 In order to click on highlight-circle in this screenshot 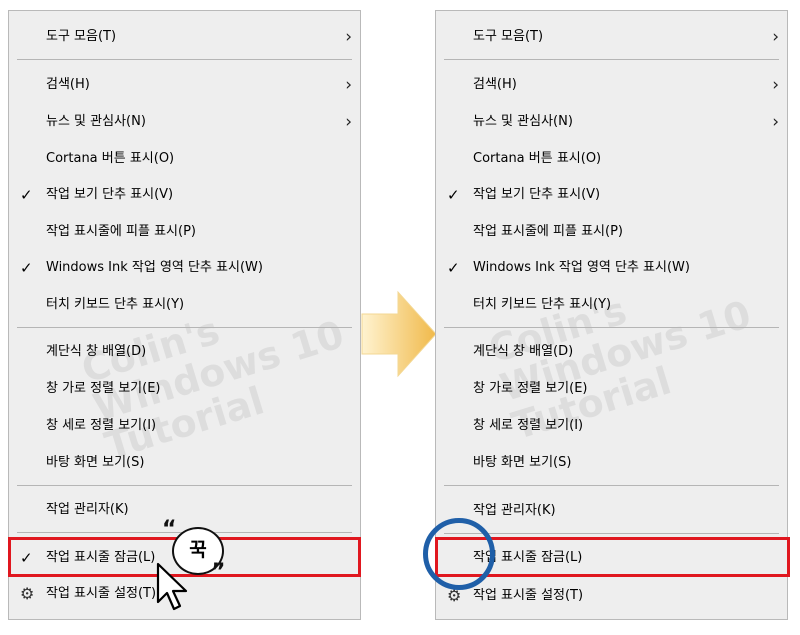, I will do `click(459, 554)`.